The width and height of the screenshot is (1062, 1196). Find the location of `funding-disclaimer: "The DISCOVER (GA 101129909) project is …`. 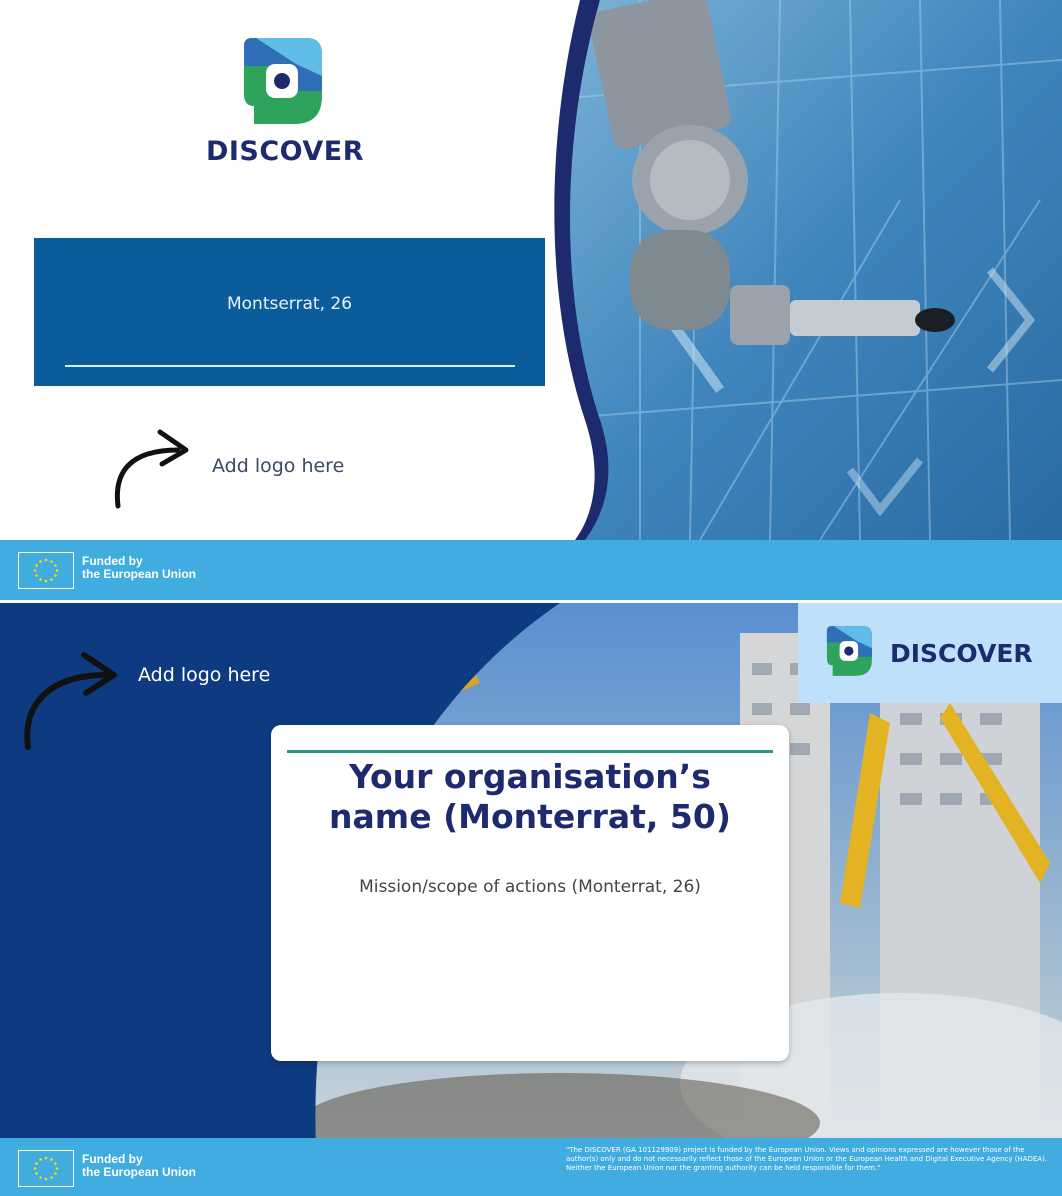

funding-disclaimer: "The DISCOVER (GA 101129909) project is … is located at coordinates (807, 1159).